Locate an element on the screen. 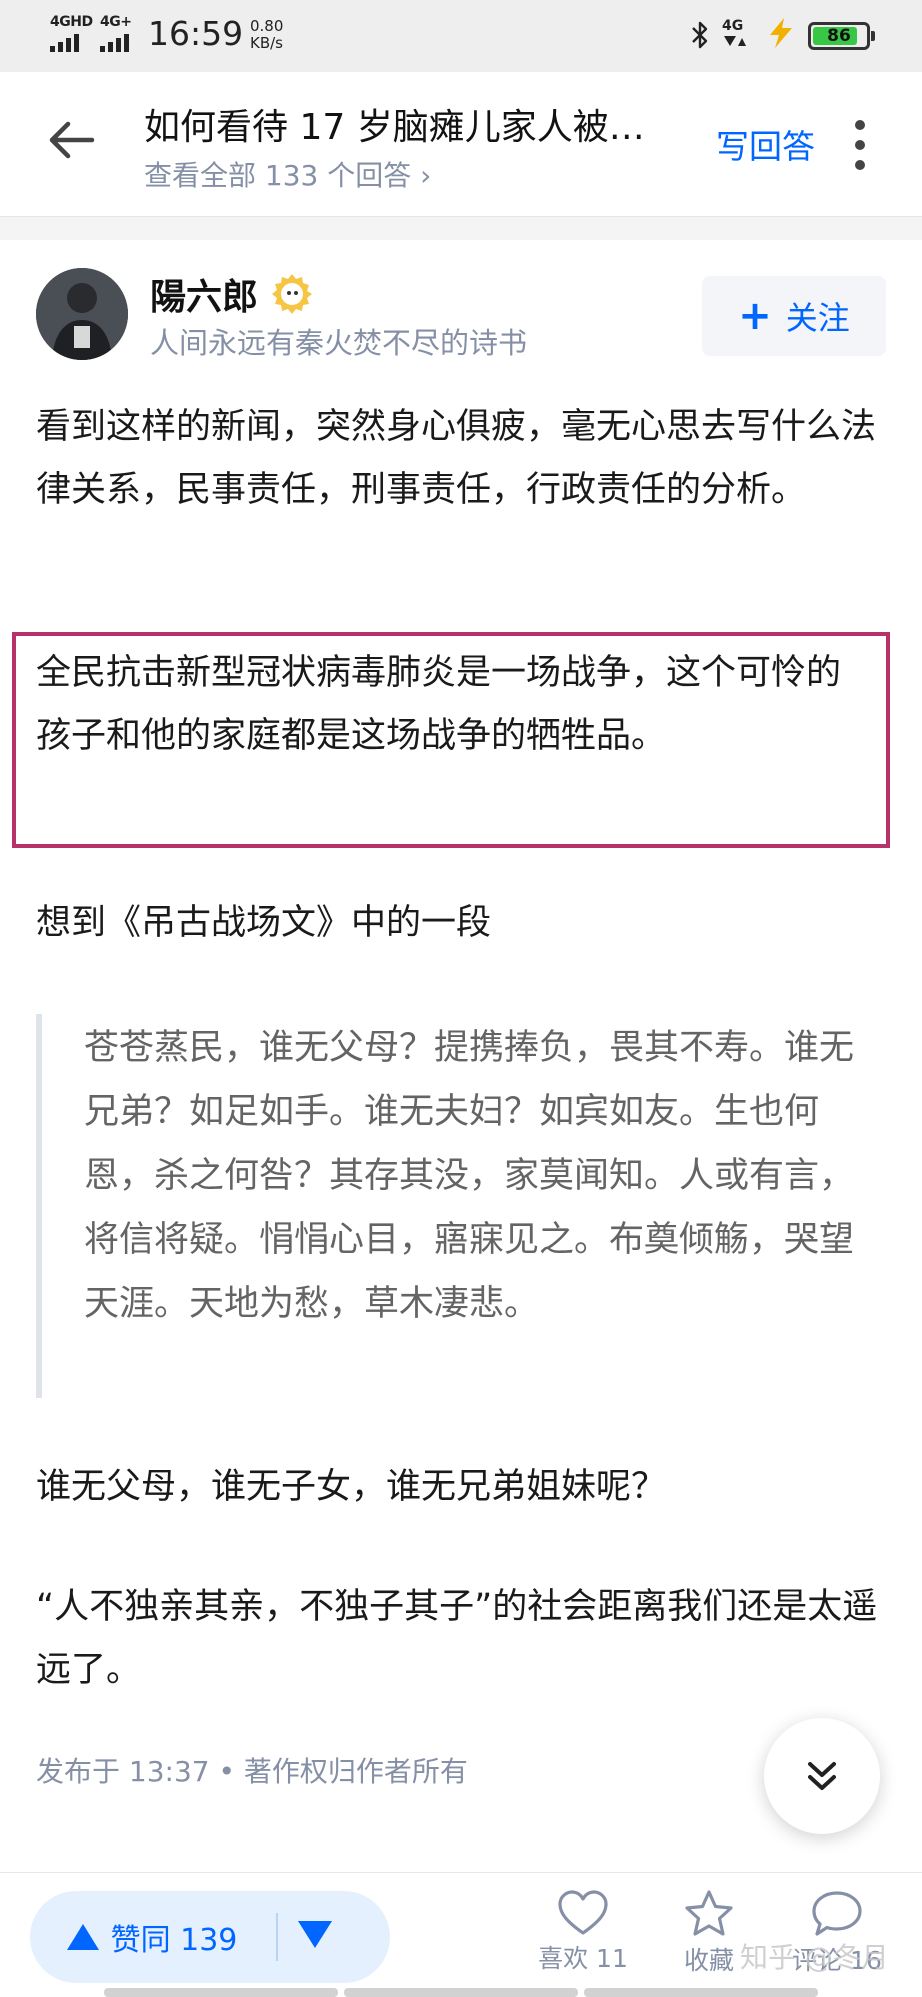  answer-paragraph: 谁无父母，谁无子女，谁无兄弟姐妹呢？ is located at coordinates (351, 1487).